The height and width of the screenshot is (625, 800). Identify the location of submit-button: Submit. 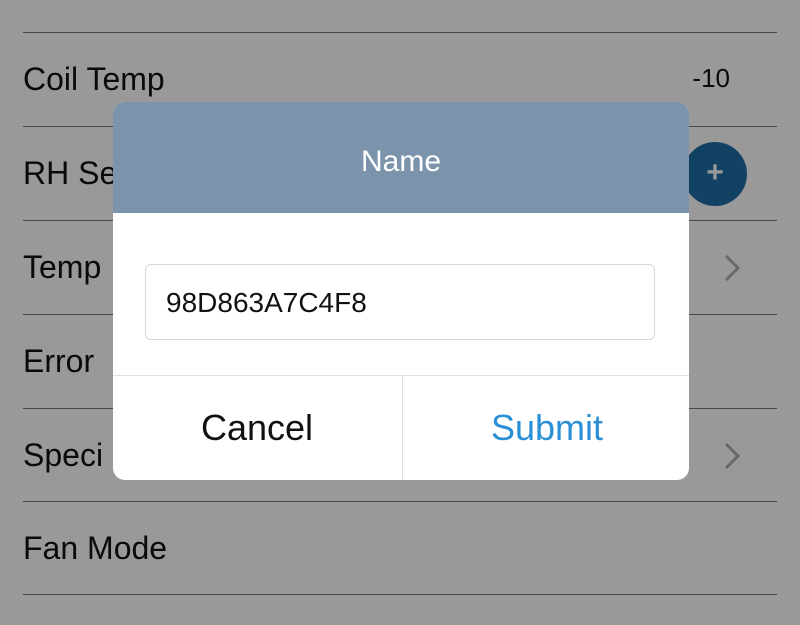
(546, 428).